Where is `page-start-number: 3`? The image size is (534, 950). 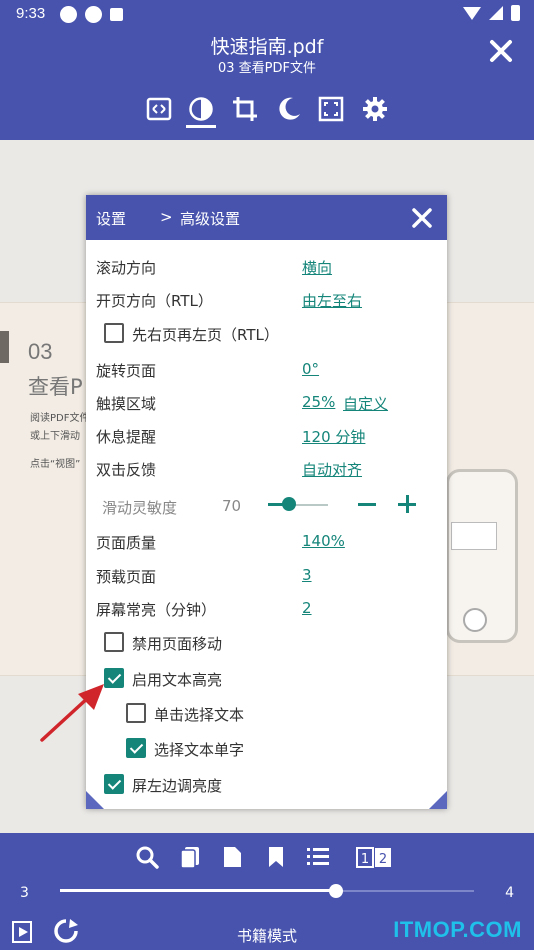 page-start-number: 3 is located at coordinates (24, 893).